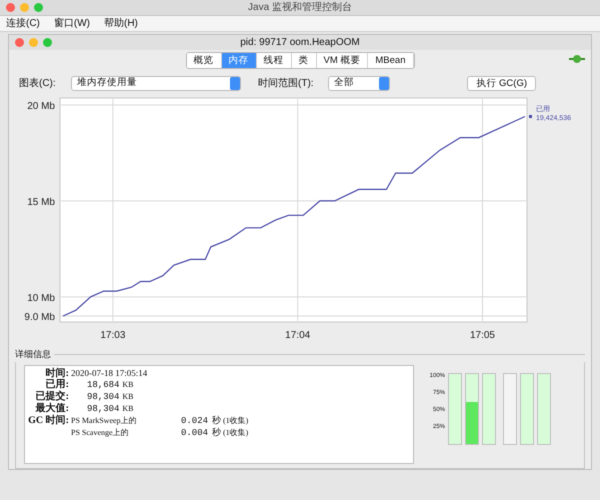 The height and width of the screenshot is (500, 600). I want to click on tab: 概览, so click(204, 60).